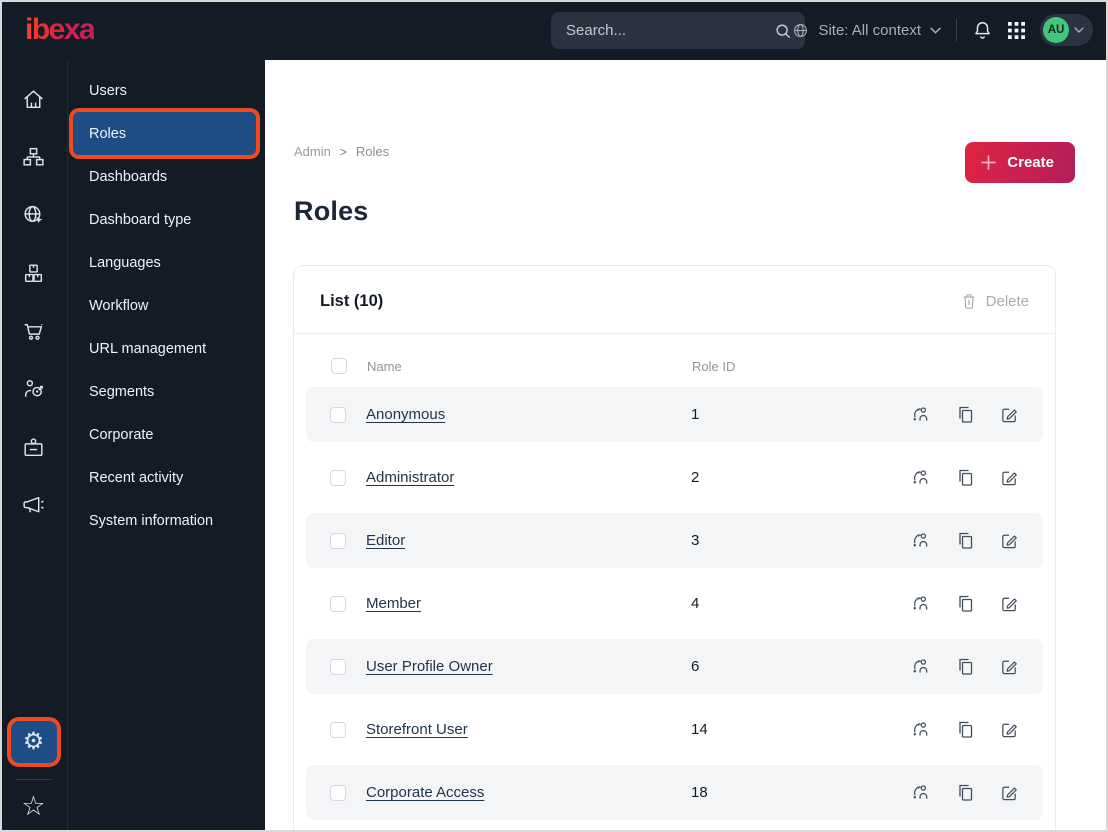 Image resolution: width=1108 pixels, height=832 pixels. I want to click on topbar: ibexa Site: All context, so click(554, 30).